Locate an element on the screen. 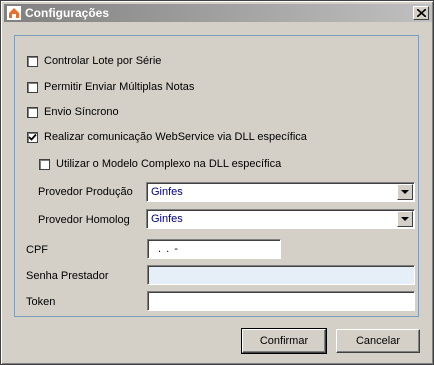 The height and width of the screenshot is (365, 434). provedor-producao-select: Ginfes is located at coordinates (280, 192).